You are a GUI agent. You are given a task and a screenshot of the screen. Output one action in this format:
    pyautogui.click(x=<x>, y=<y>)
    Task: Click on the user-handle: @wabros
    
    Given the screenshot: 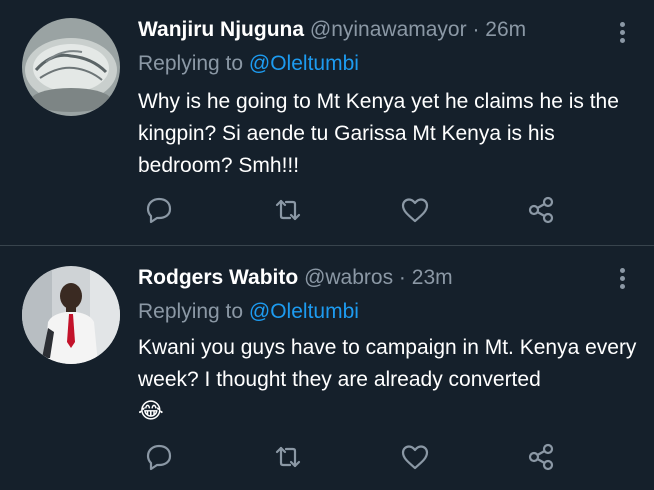 What is the action you would take?
    pyautogui.click(x=348, y=277)
    